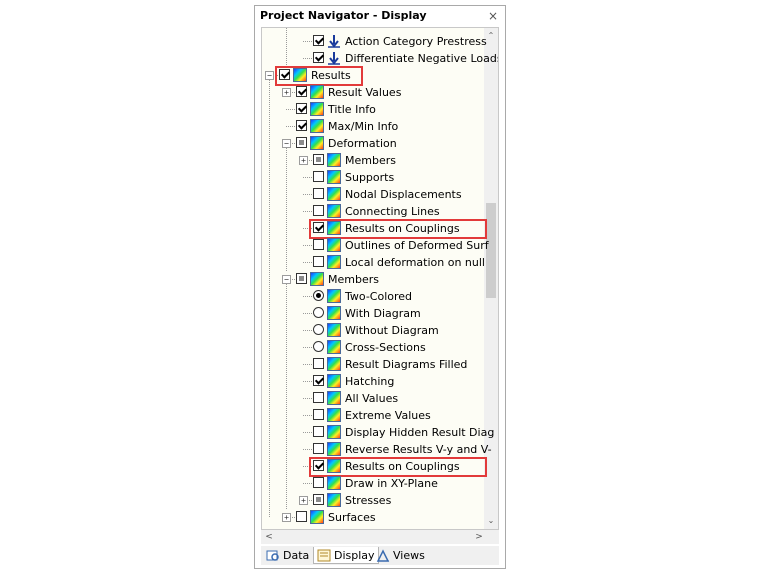 The image size is (760, 570). What do you see at coordinates (373, 398) in the screenshot?
I see `tree-item-all-values: All Values` at bounding box center [373, 398].